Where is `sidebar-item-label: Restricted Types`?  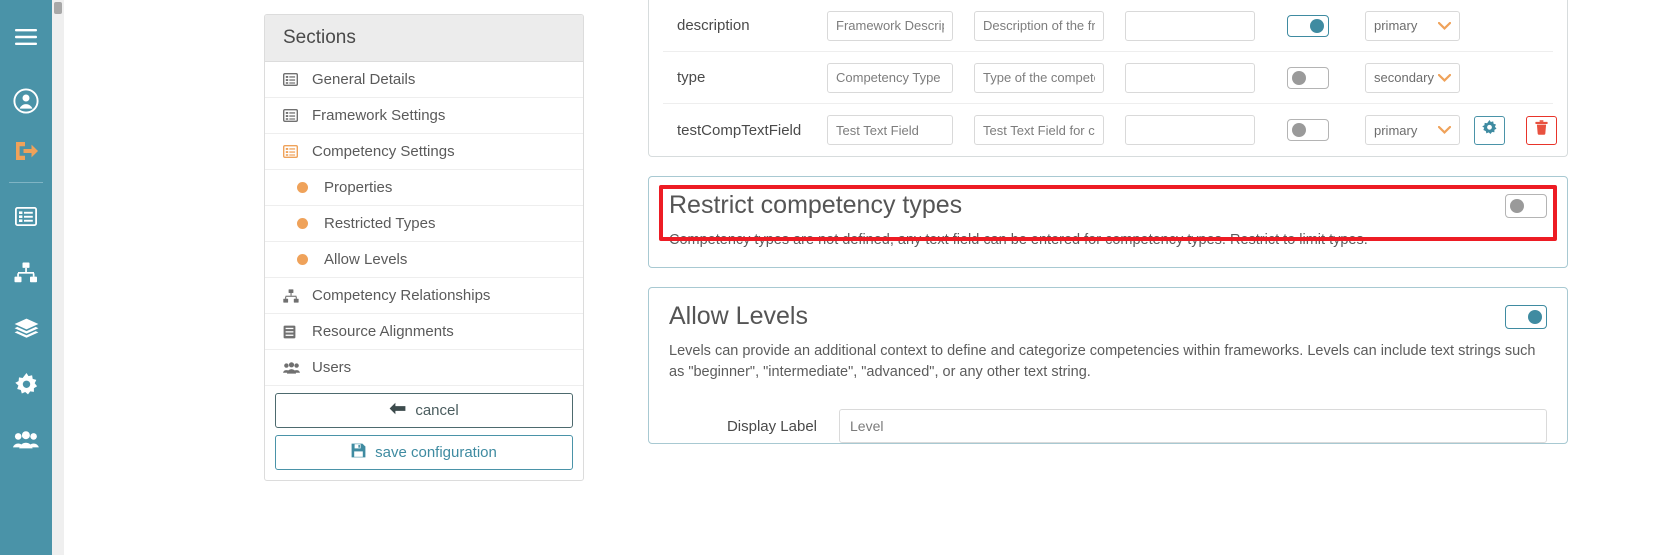 sidebar-item-label: Restricted Types is located at coordinates (380, 223).